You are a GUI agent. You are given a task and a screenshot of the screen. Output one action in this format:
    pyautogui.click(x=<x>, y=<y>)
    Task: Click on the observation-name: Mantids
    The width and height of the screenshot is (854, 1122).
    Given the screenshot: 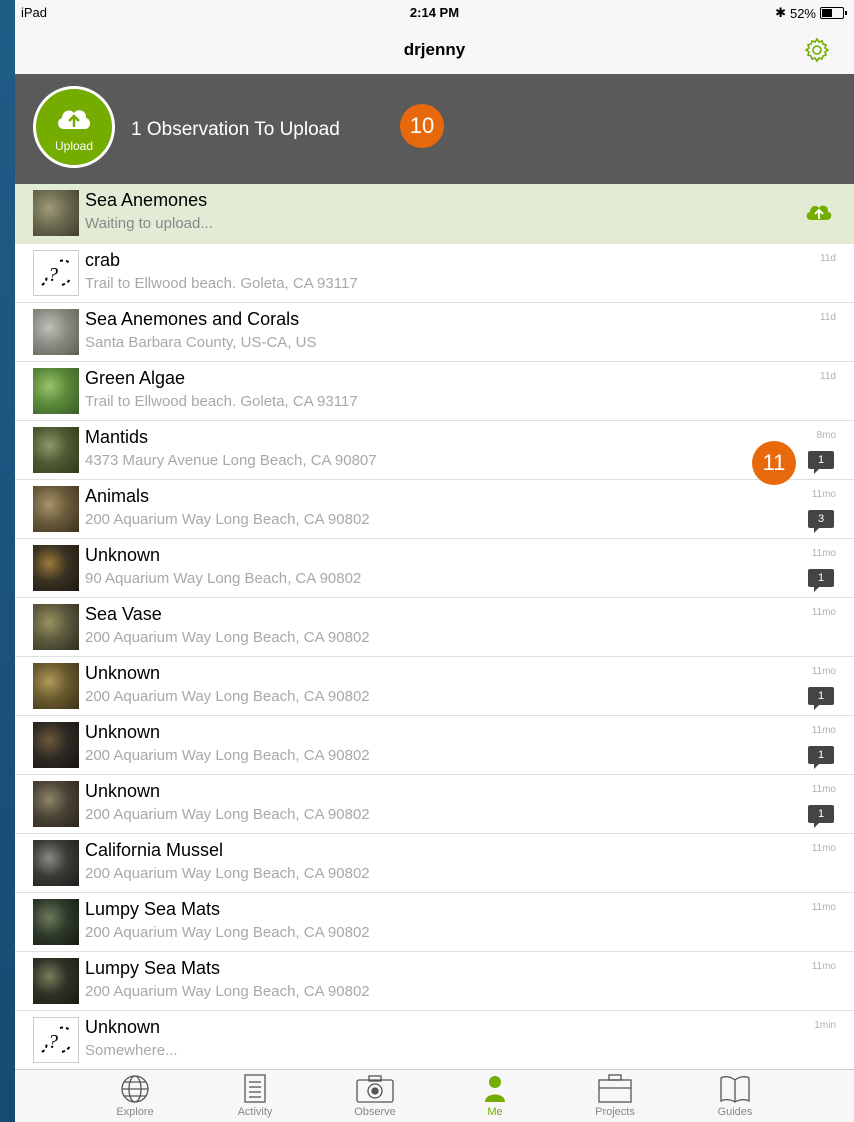 What is the action you would take?
    pyautogui.click(x=117, y=437)
    